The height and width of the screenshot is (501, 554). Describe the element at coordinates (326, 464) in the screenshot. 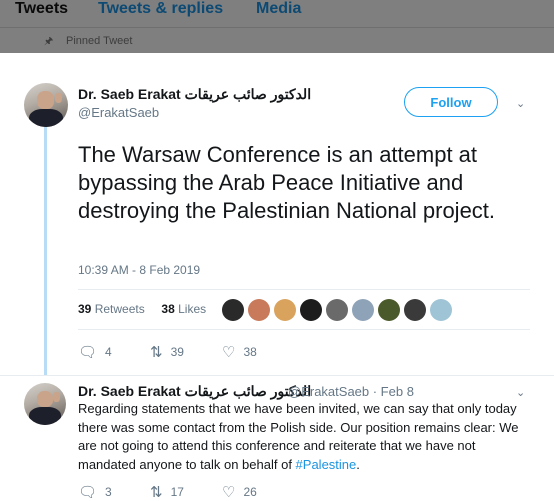

I see `hashtag-link: #Palestine` at that location.